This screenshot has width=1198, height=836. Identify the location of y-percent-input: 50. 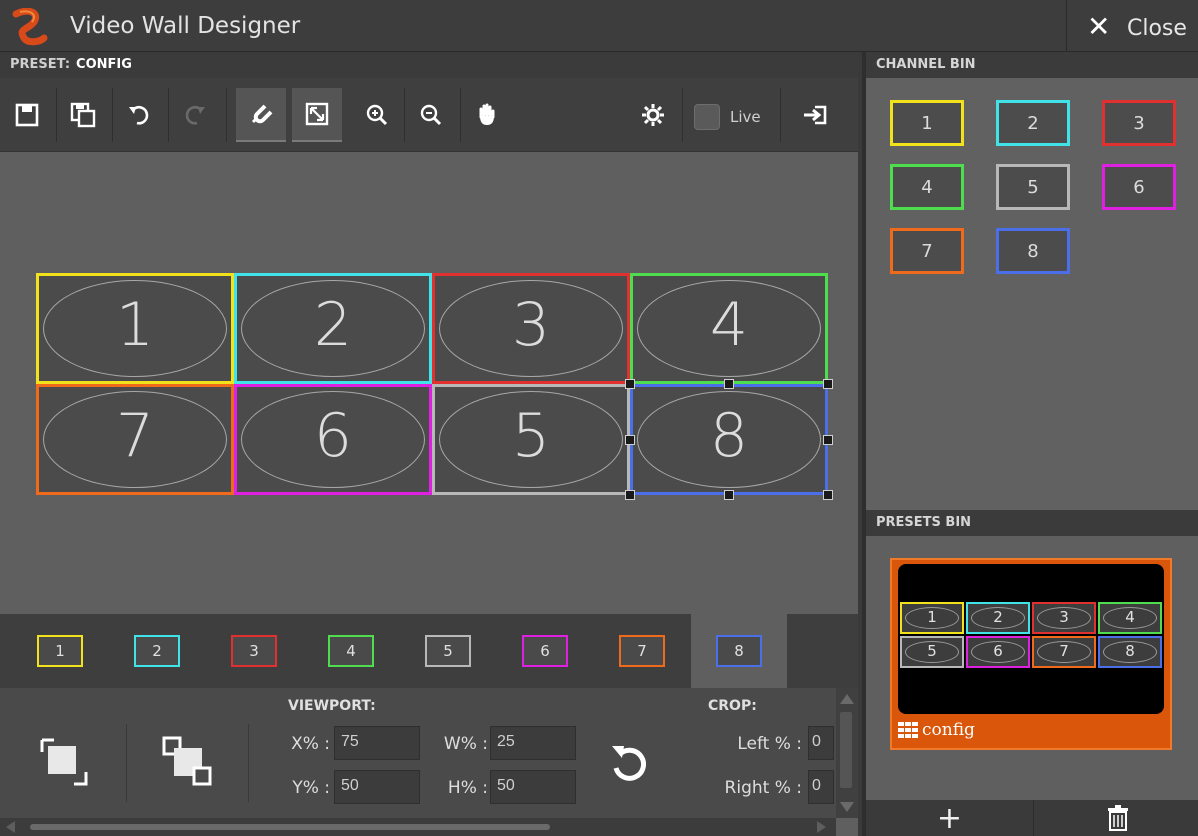
(377, 787).